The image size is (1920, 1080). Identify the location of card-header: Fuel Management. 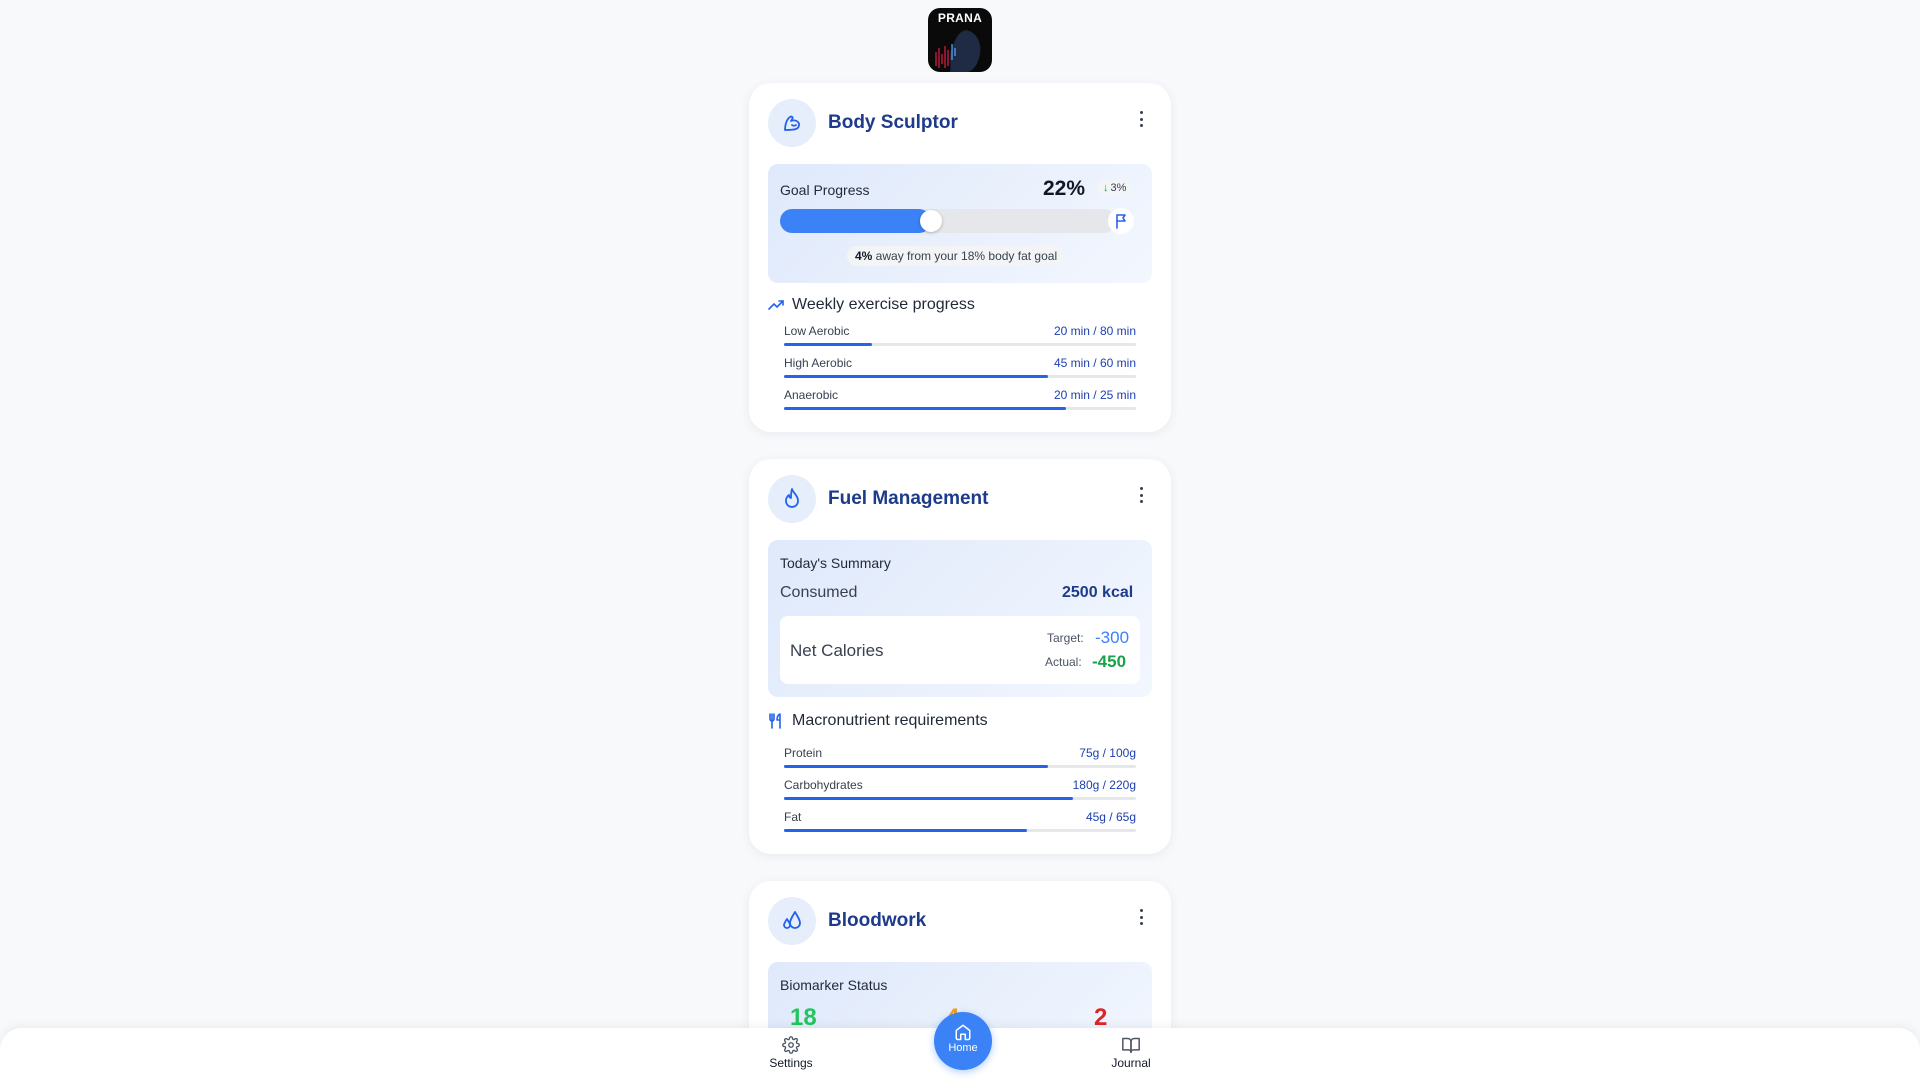
(960, 499).